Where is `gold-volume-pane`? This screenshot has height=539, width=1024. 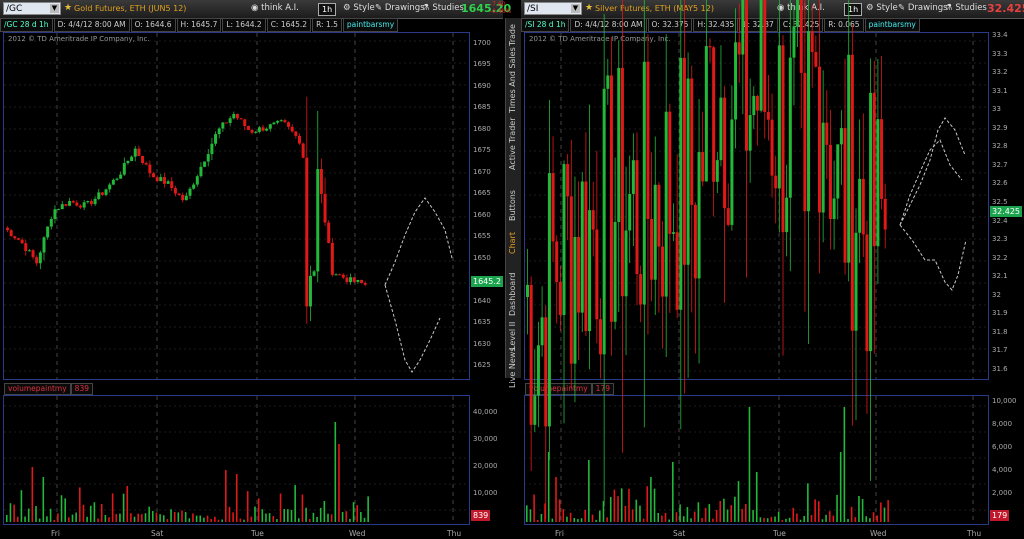
gold-volume-pane is located at coordinates (236, 460).